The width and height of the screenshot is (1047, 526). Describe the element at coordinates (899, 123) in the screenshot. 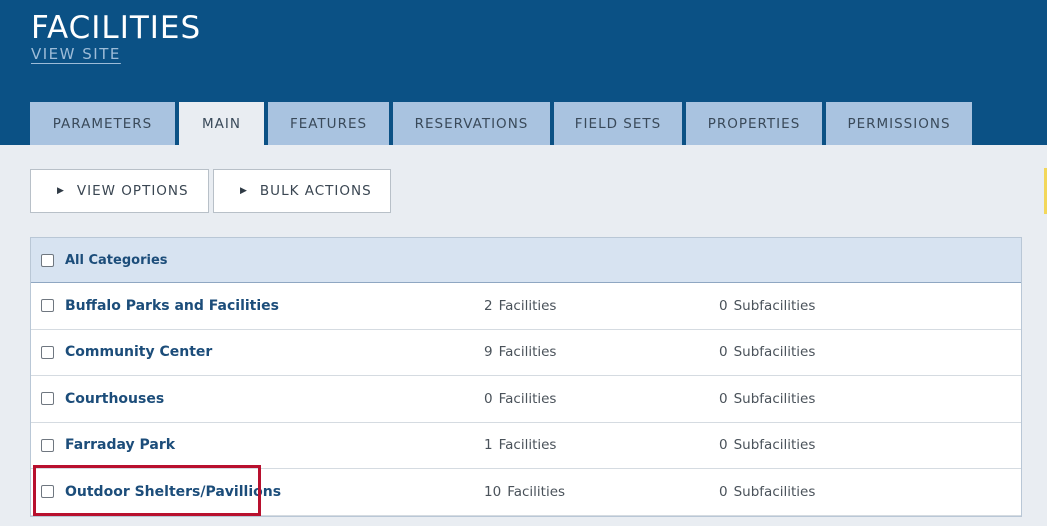

I see `tab-permissions: PERMISSIONS` at that location.